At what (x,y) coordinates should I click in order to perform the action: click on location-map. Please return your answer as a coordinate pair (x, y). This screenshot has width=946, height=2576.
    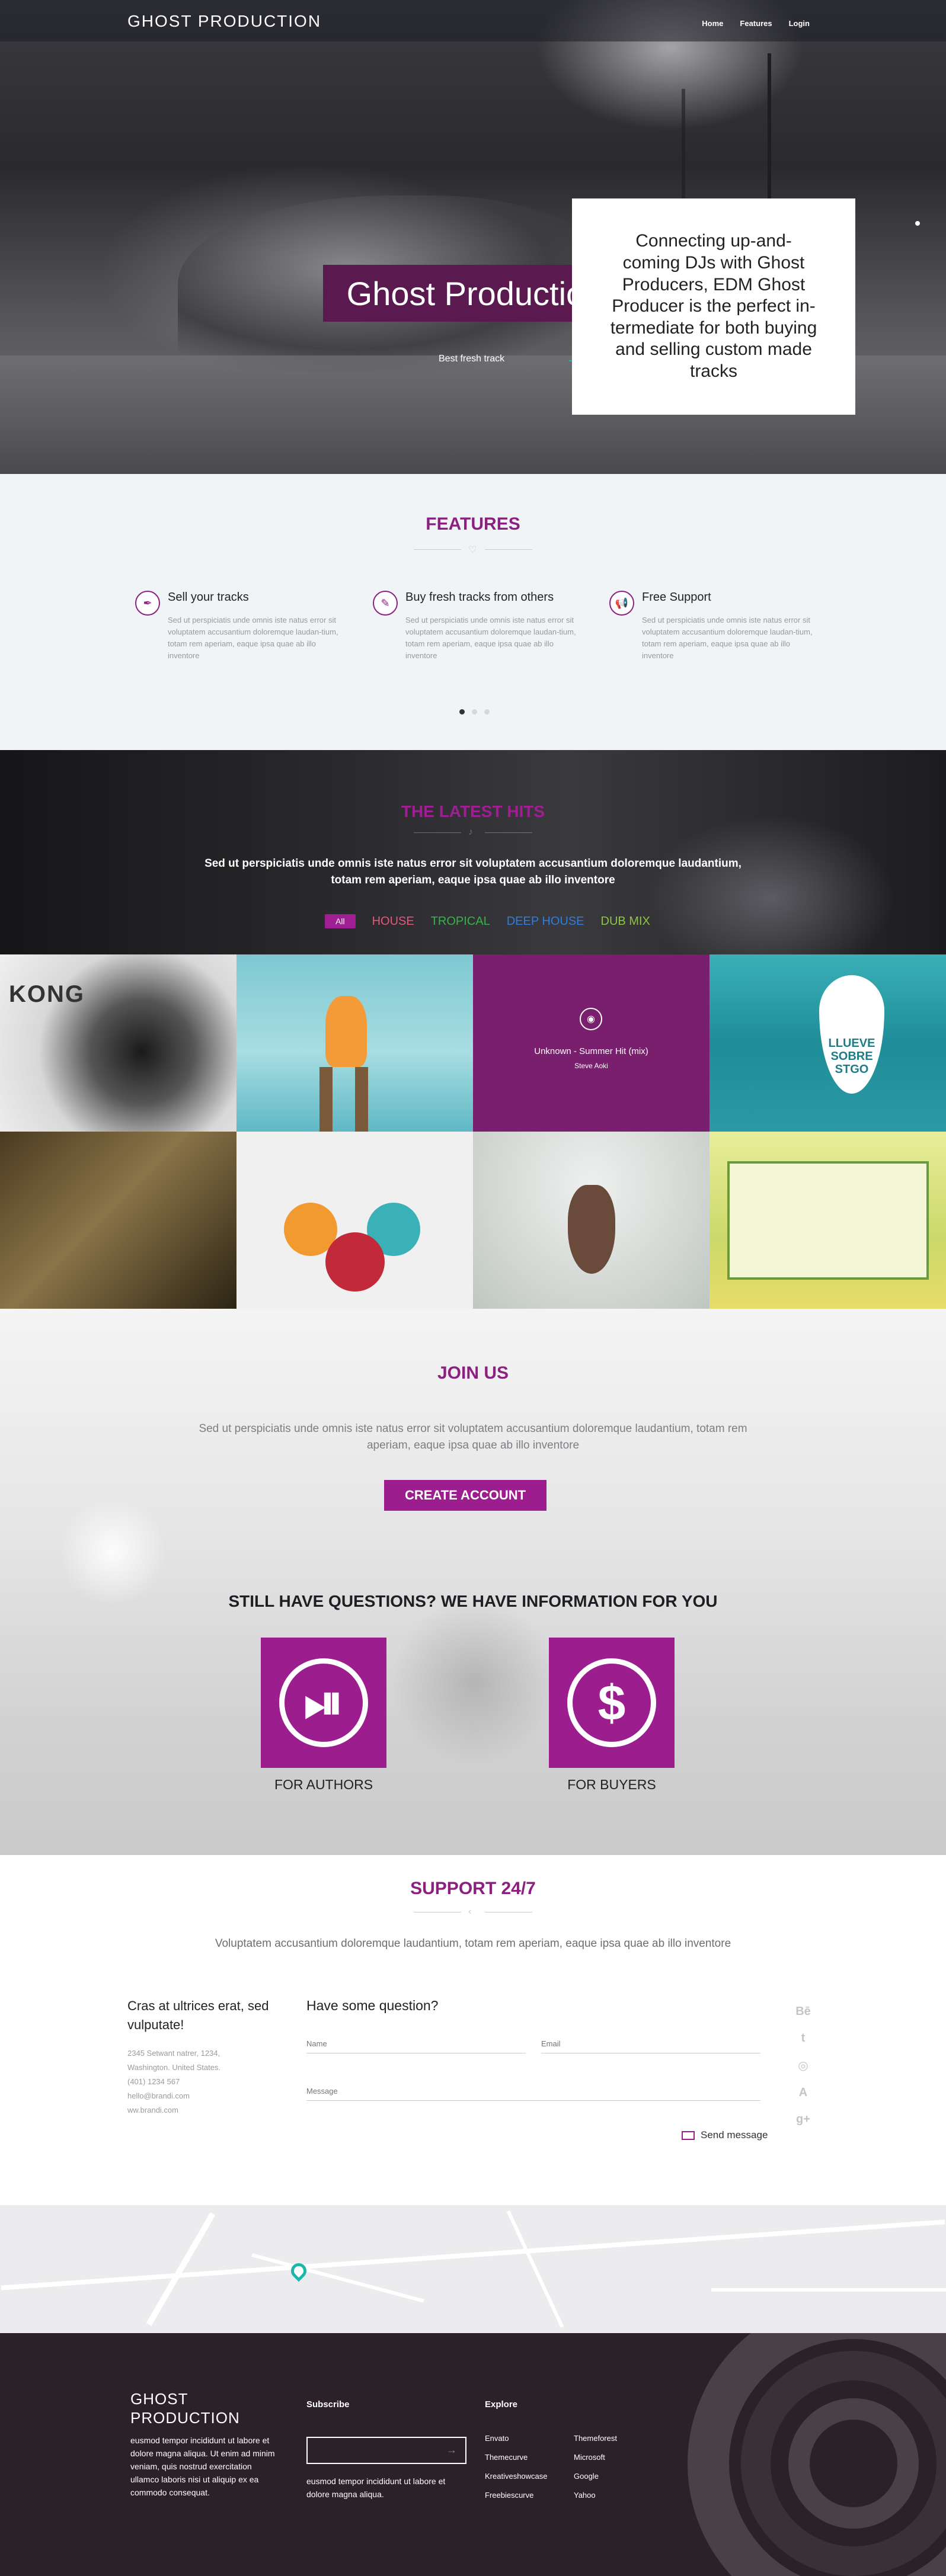
    Looking at the image, I should click on (473, 2269).